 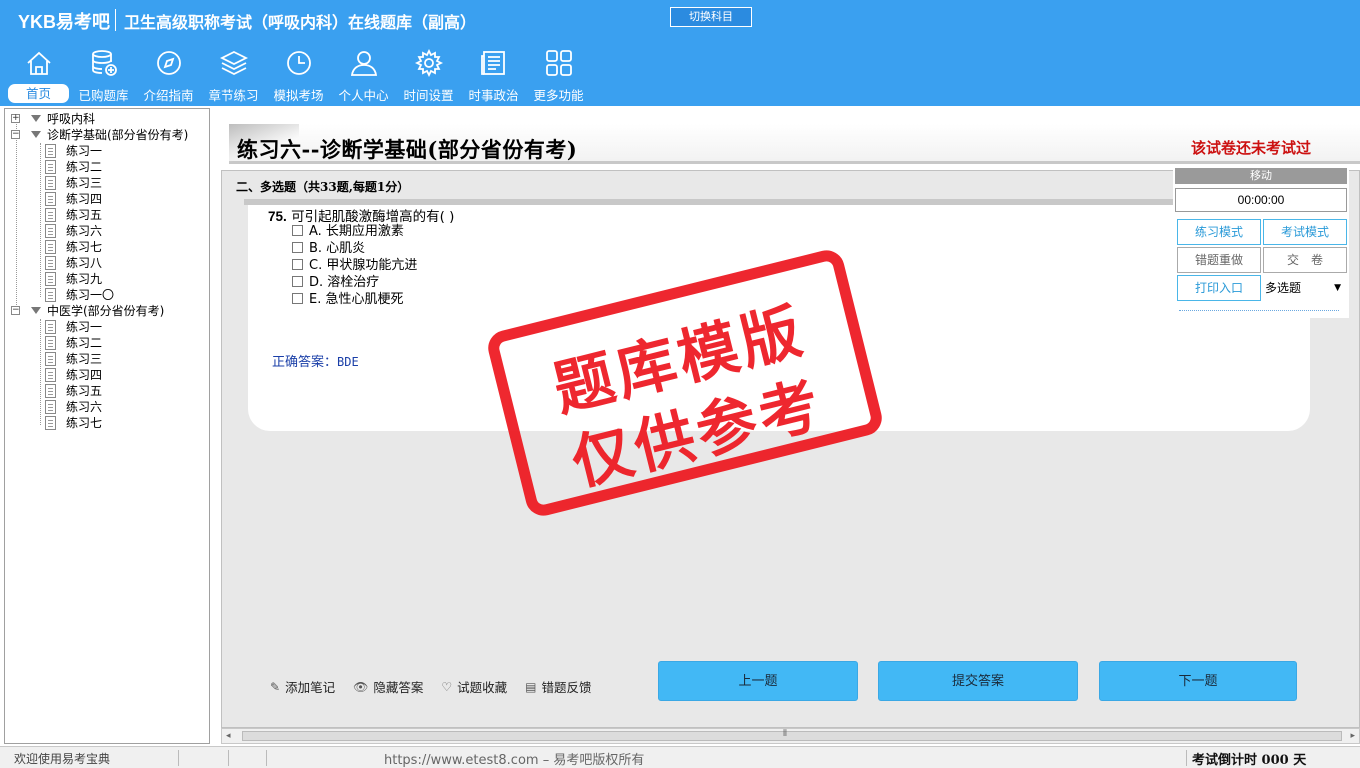 I want to click on nav-home: 首页, so click(x=38, y=75).